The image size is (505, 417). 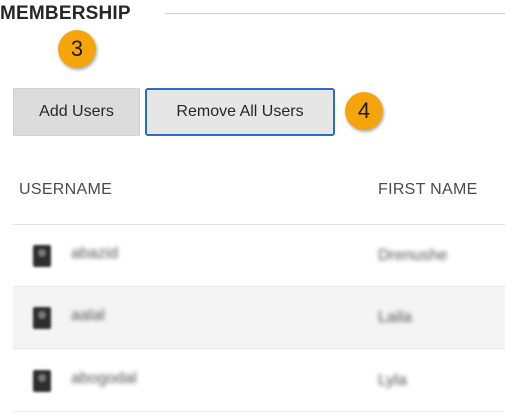 I want to click on remove-all-users-button: Remove All Users, so click(x=240, y=112).